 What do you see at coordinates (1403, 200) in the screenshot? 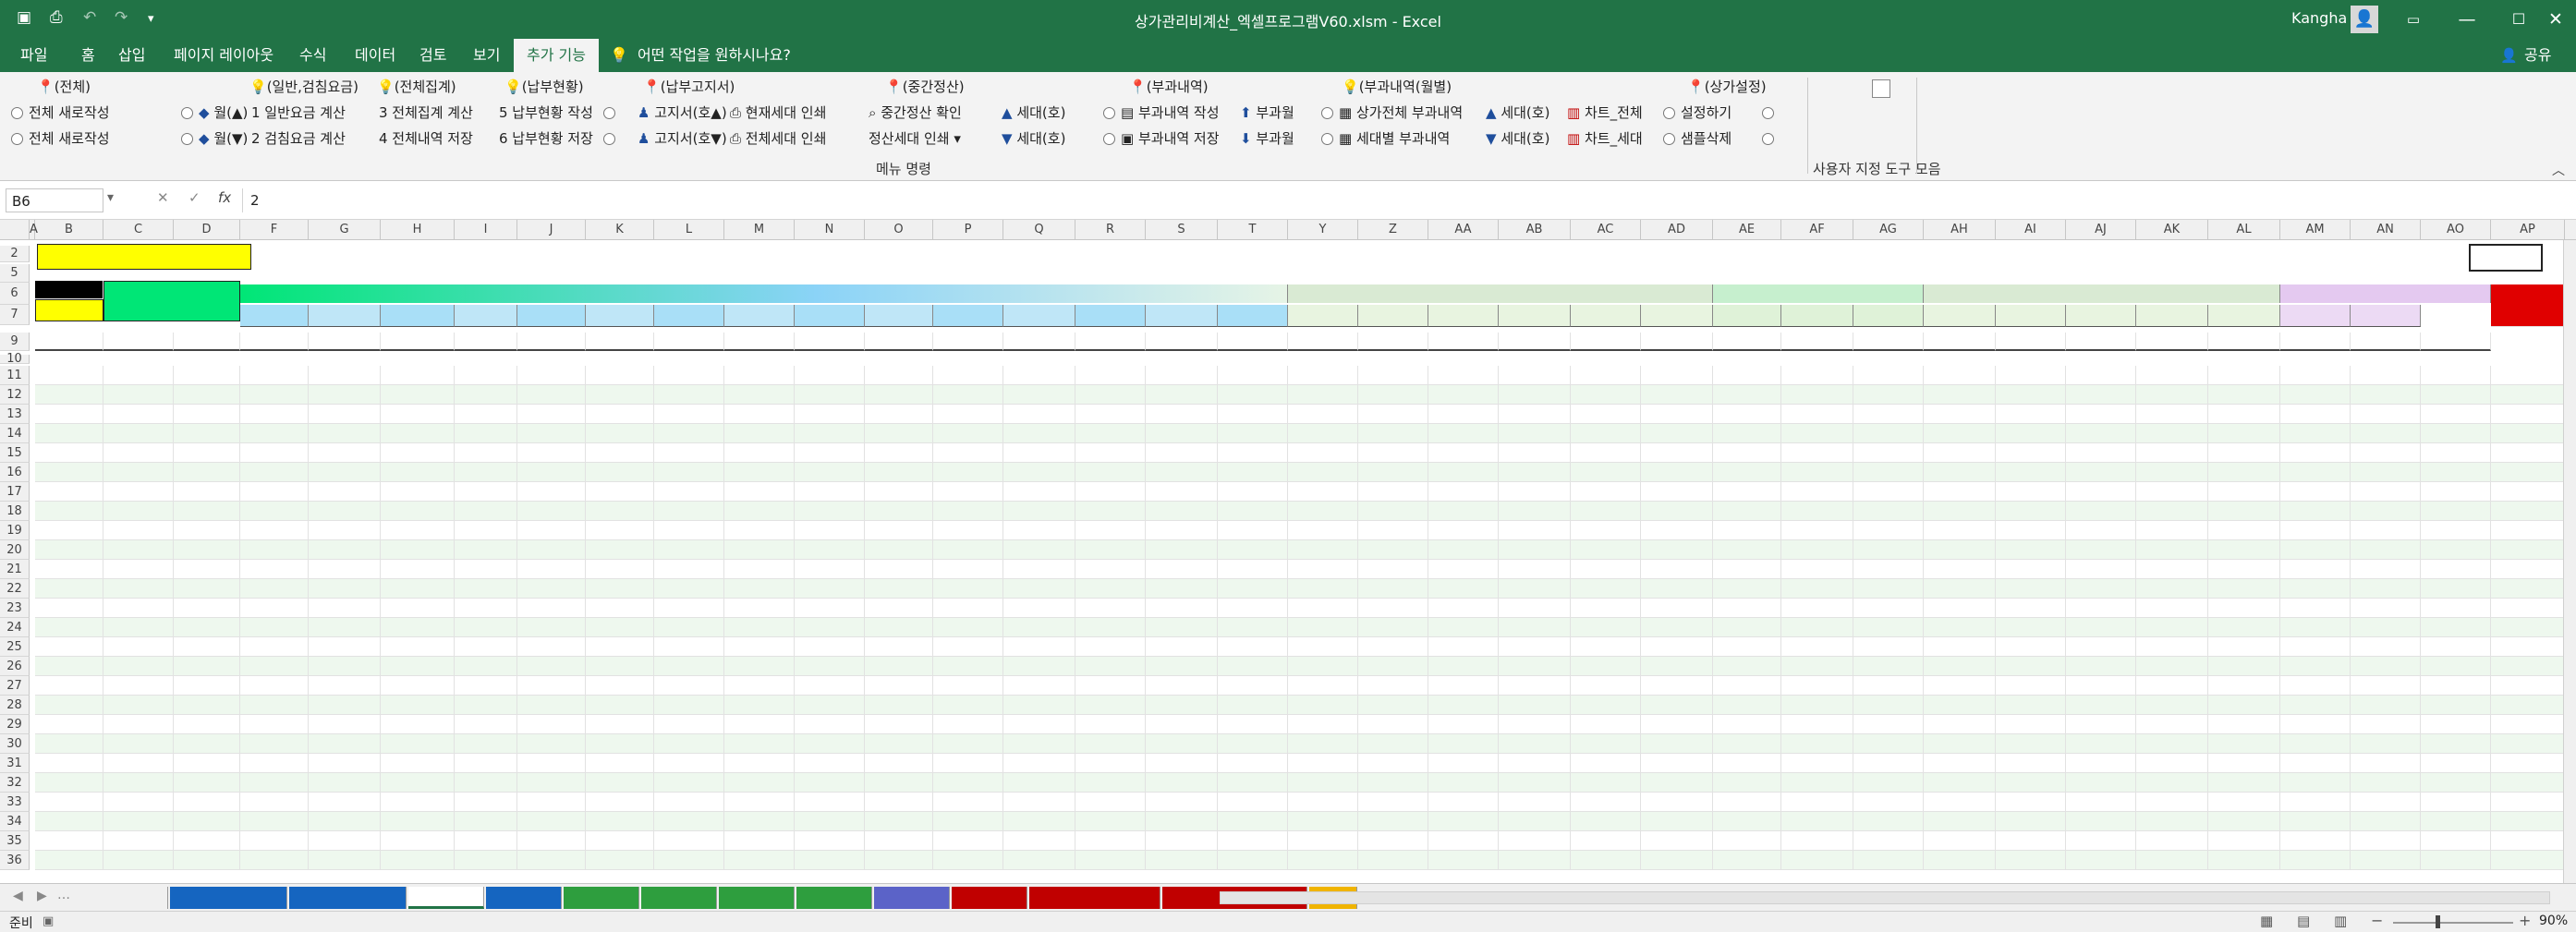
I see `formula-input: 2` at bounding box center [1403, 200].